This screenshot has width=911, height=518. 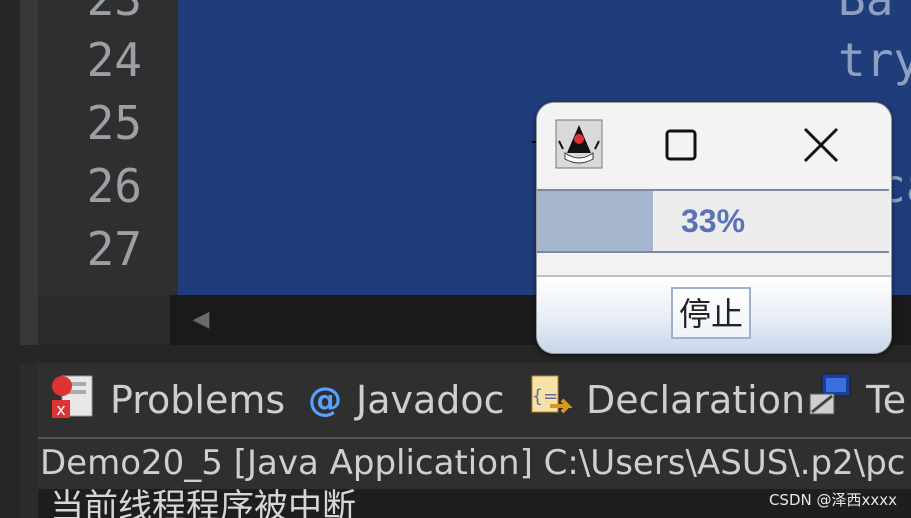 I want to click on line-number: 24, so click(x=114, y=60).